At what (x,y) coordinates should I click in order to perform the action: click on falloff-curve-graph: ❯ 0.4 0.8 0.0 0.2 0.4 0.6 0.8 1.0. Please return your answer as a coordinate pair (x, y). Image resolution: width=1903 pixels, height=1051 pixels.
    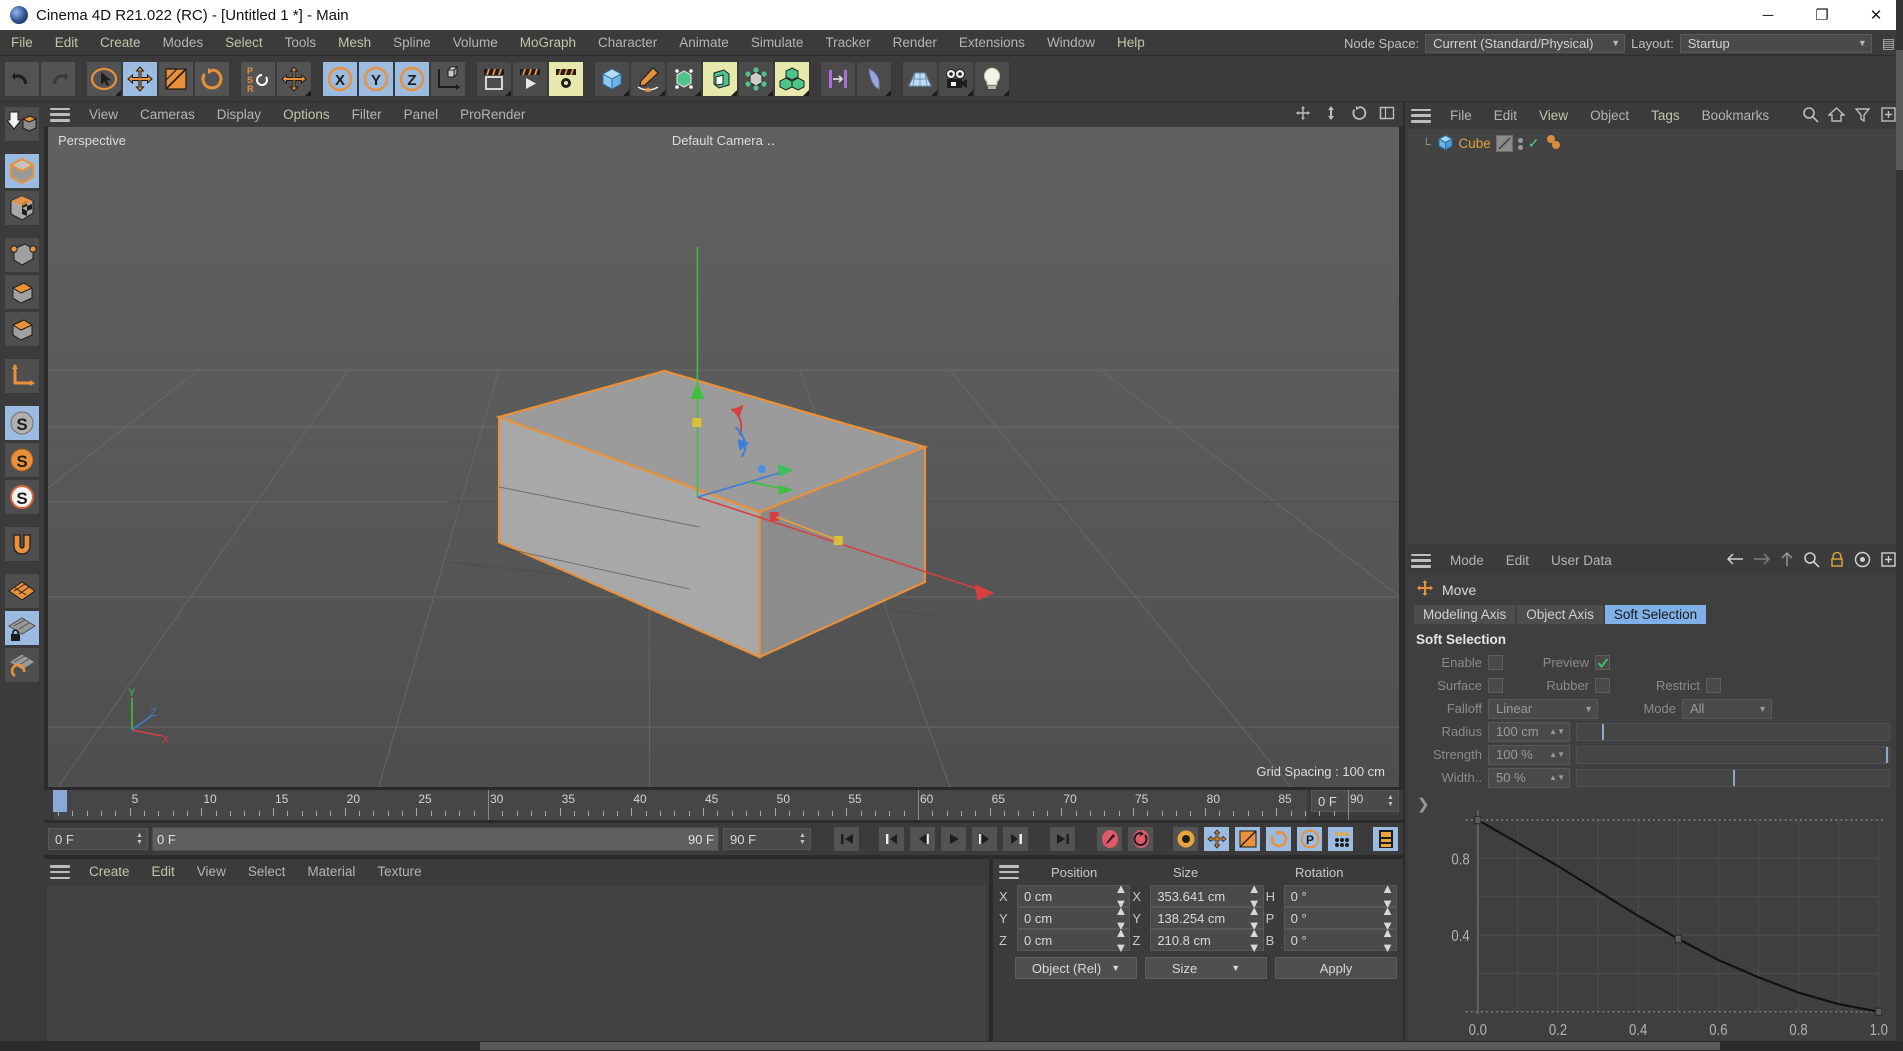
    Looking at the image, I should click on (1654, 919).